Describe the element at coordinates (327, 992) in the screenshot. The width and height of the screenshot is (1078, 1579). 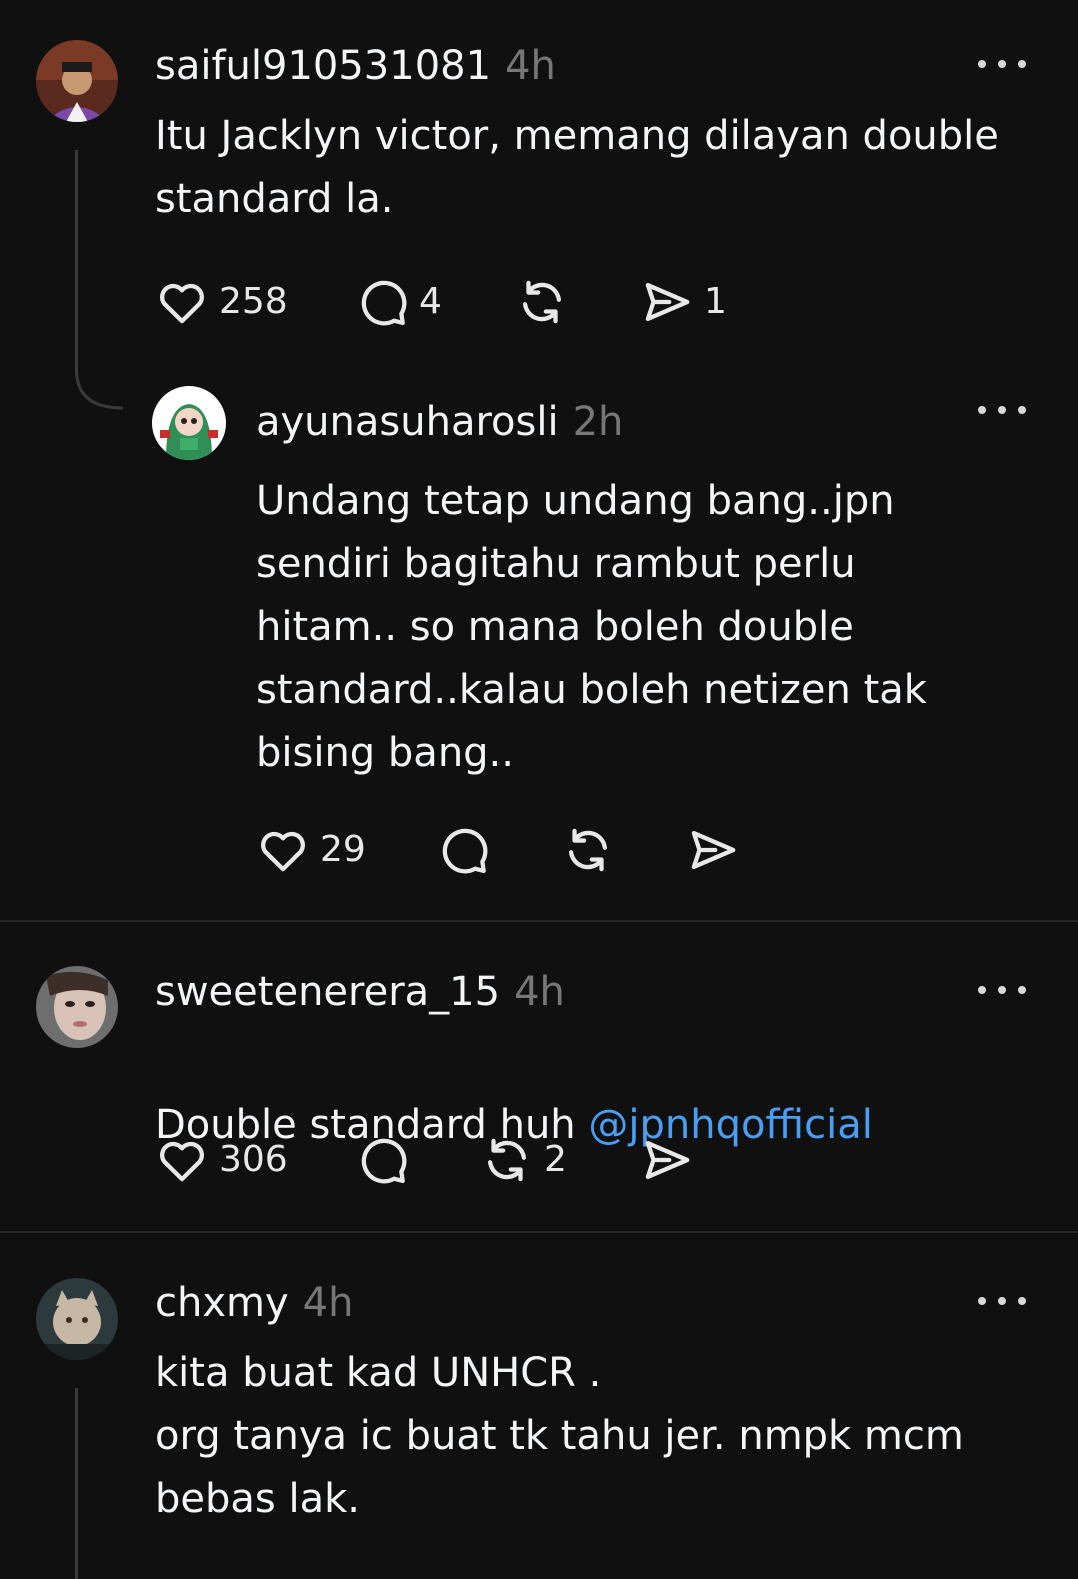
I see `username-text: sweetenerera_15` at that location.